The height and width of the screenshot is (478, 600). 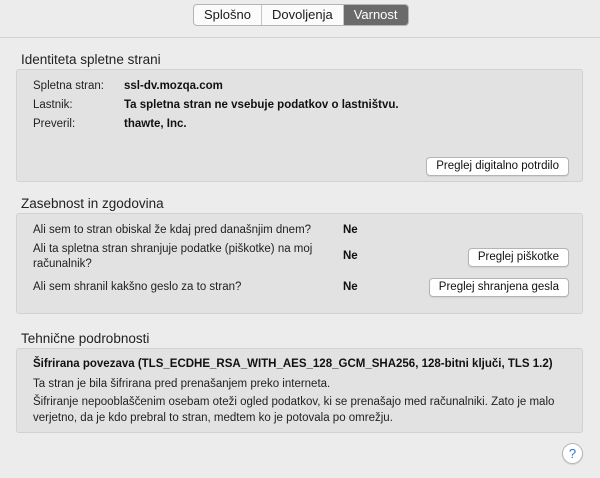 What do you see at coordinates (572, 453) in the screenshot?
I see `help-button: ?` at bounding box center [572, 453].